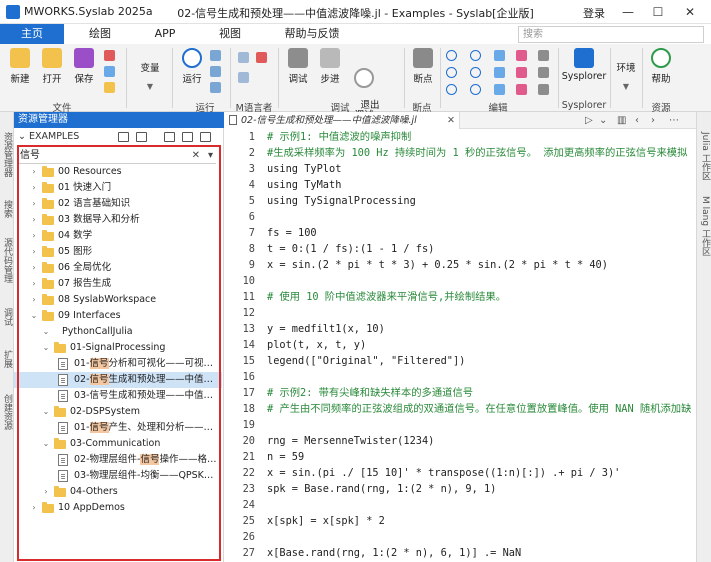 The width and height of the screenshot is (711, 562). I want to click on code-line: 6, so click(251, 217).